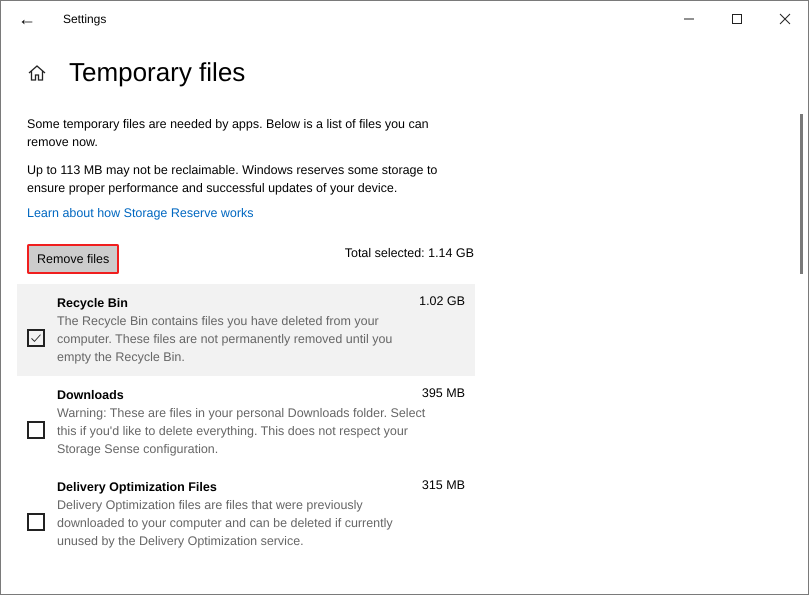  I want to click on category-description: Delivery Optimization files are files that were previously downloaded to your computer and can be deleted if currently unused by the Delivery Optimization service., so click(225, 523).